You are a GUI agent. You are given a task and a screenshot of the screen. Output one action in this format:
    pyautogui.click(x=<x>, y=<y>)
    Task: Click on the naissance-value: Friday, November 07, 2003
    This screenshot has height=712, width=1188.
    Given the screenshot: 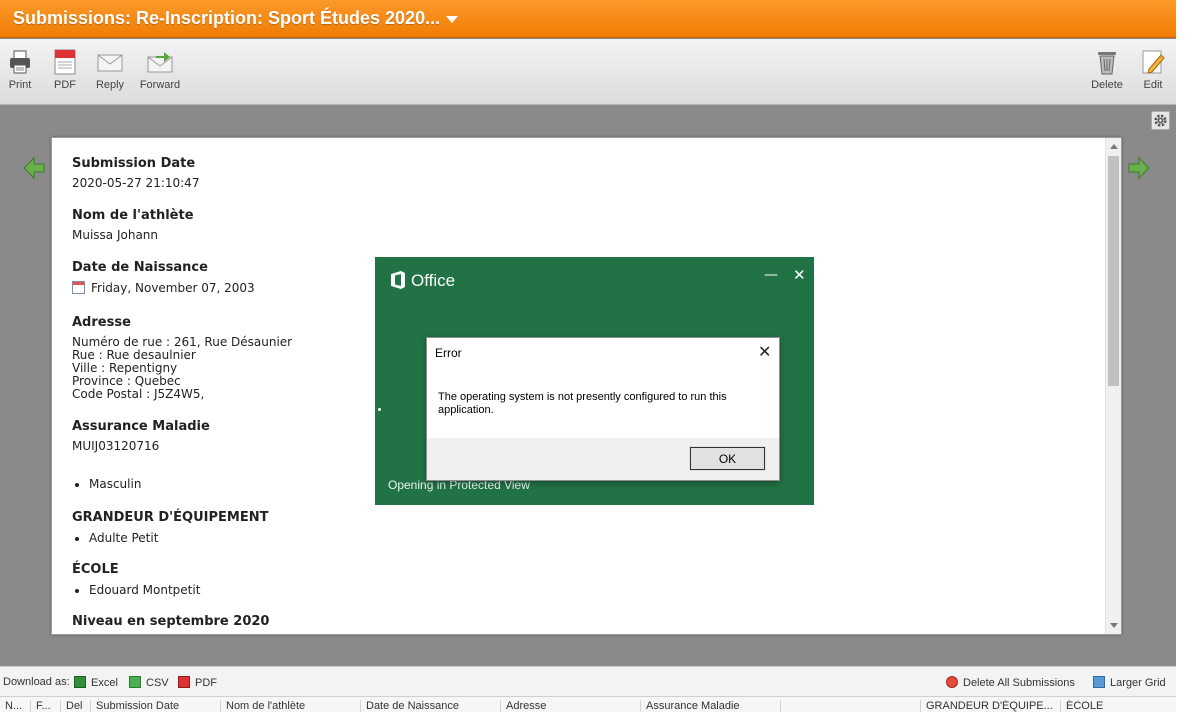 What is the action you would take?
    pyautogui.click(x=173, y=288)
    